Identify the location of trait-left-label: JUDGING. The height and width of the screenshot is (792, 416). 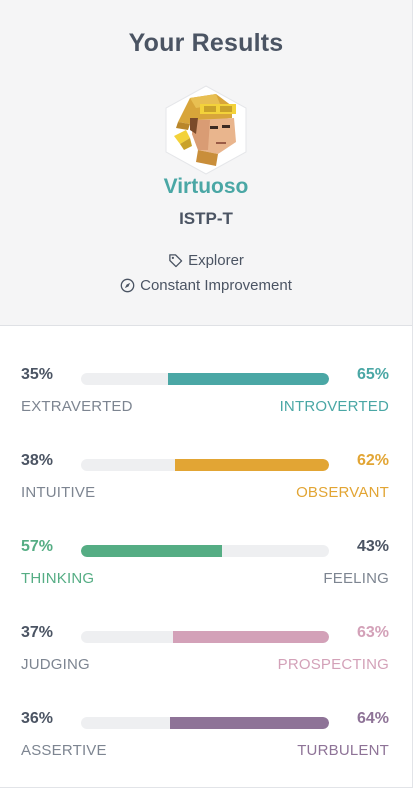
(55, 664).